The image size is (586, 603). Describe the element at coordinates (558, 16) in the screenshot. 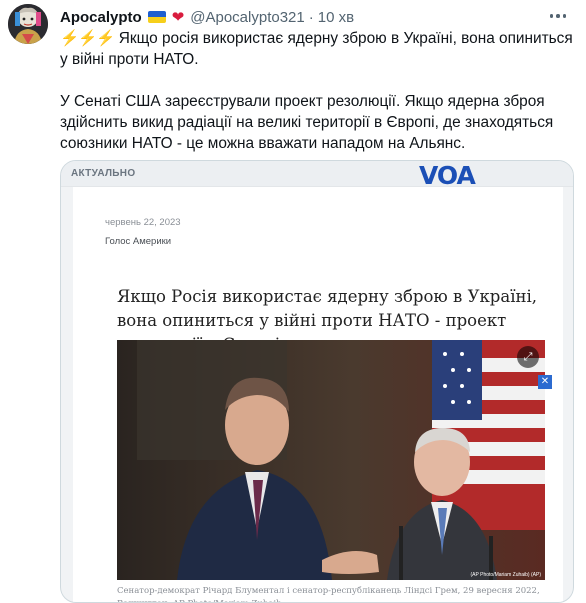

I see `more-icon` at that location.